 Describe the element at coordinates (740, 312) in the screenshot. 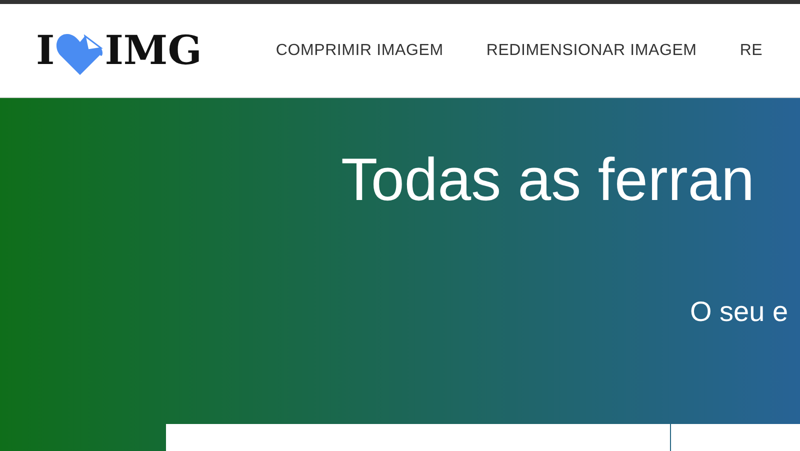

I see `hero-subtitle: O seu e` at that location.